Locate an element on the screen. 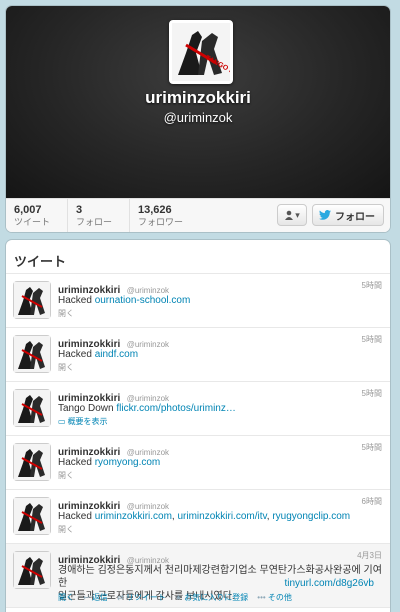 This screenshot has height=612, width=400. tweet-text: Hacked ryomyong.com is located at coordinates (220, 462).